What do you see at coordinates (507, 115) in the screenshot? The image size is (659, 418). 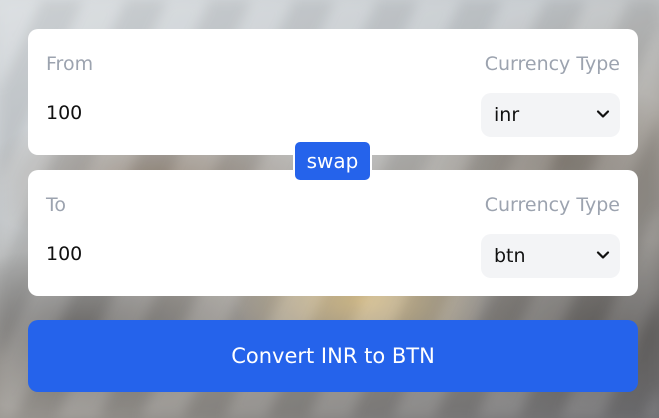 I see `from-currency-value: inr` at bounding box center [507, 115].